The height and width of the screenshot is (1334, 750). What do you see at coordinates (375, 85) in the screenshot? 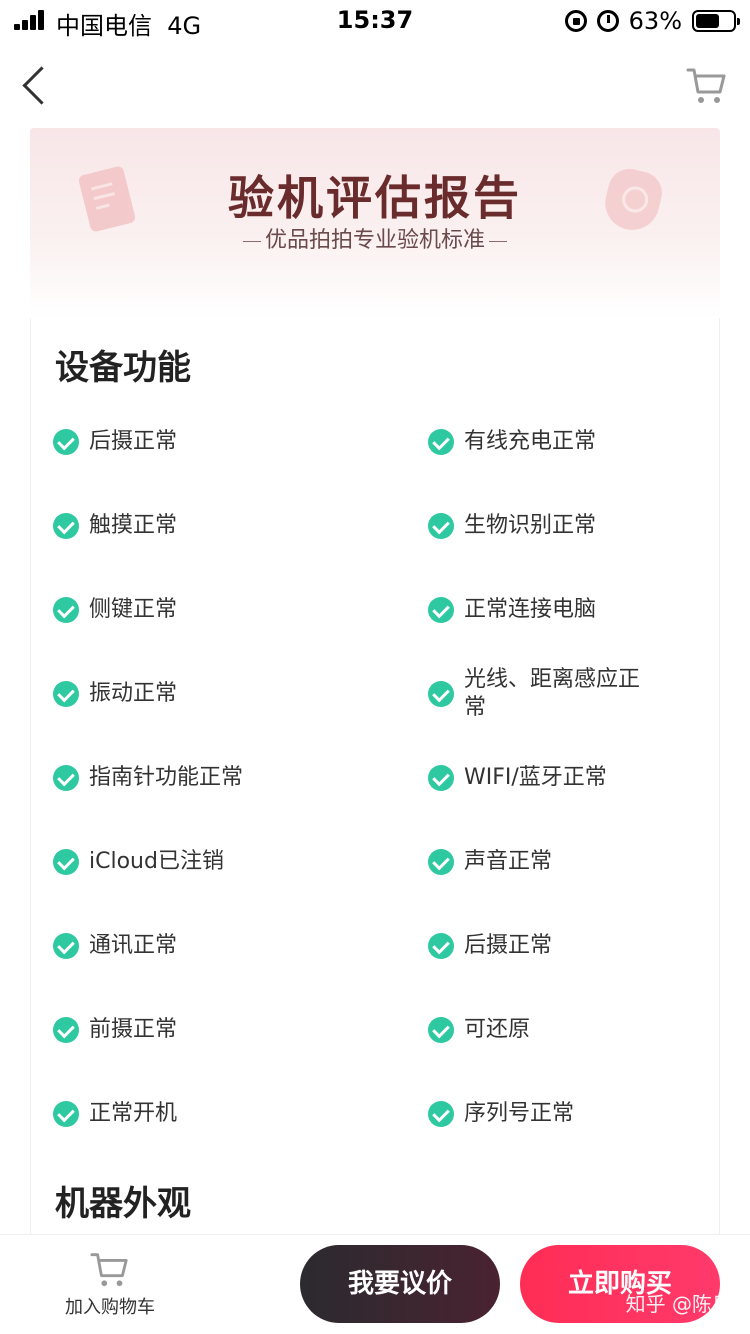
I see `nav-bar` at bounding box center [375, 85].